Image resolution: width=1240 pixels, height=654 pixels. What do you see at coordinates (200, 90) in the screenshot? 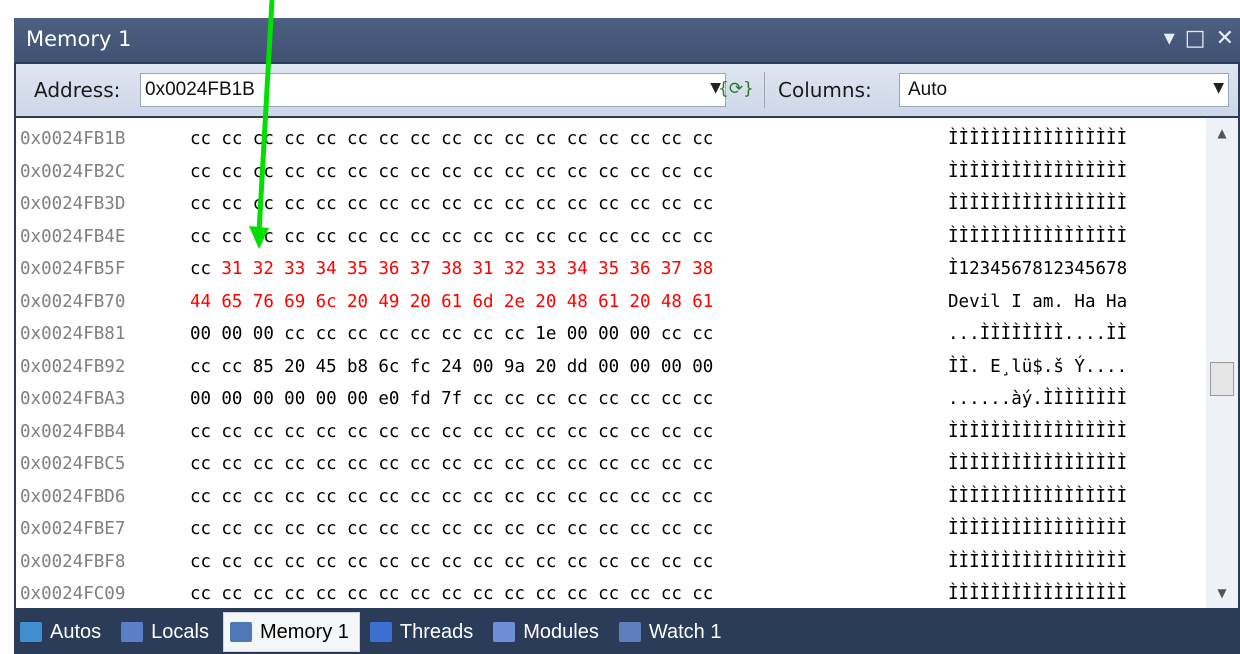
I see `address-value: 0x0024FB1B` at bounding box center [200, 90].